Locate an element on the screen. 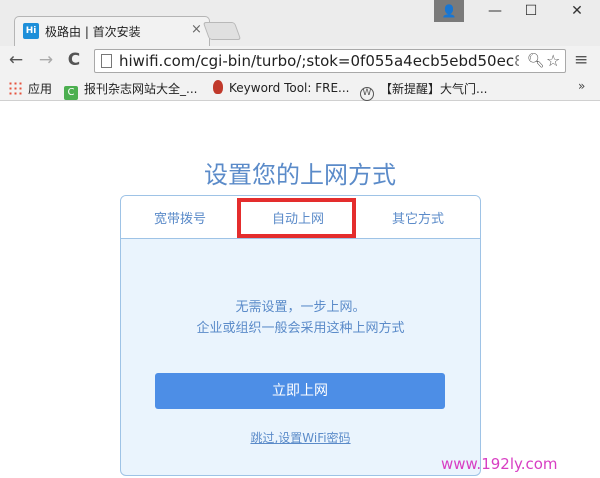 The width and height of the screenshot is (600, 478). browser-titlebar: Hi 极路由 | 首次安装 × 👤 — ☐ ✕ is located at coordinates (300, 23).